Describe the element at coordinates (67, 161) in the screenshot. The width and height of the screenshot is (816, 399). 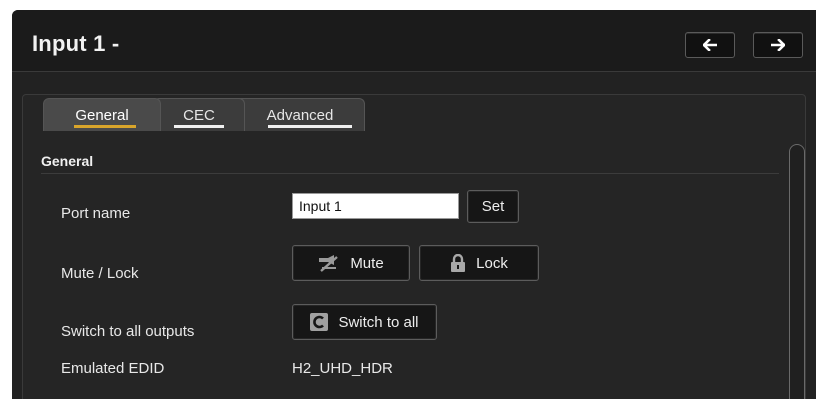
I see `section-title: General` at that location.